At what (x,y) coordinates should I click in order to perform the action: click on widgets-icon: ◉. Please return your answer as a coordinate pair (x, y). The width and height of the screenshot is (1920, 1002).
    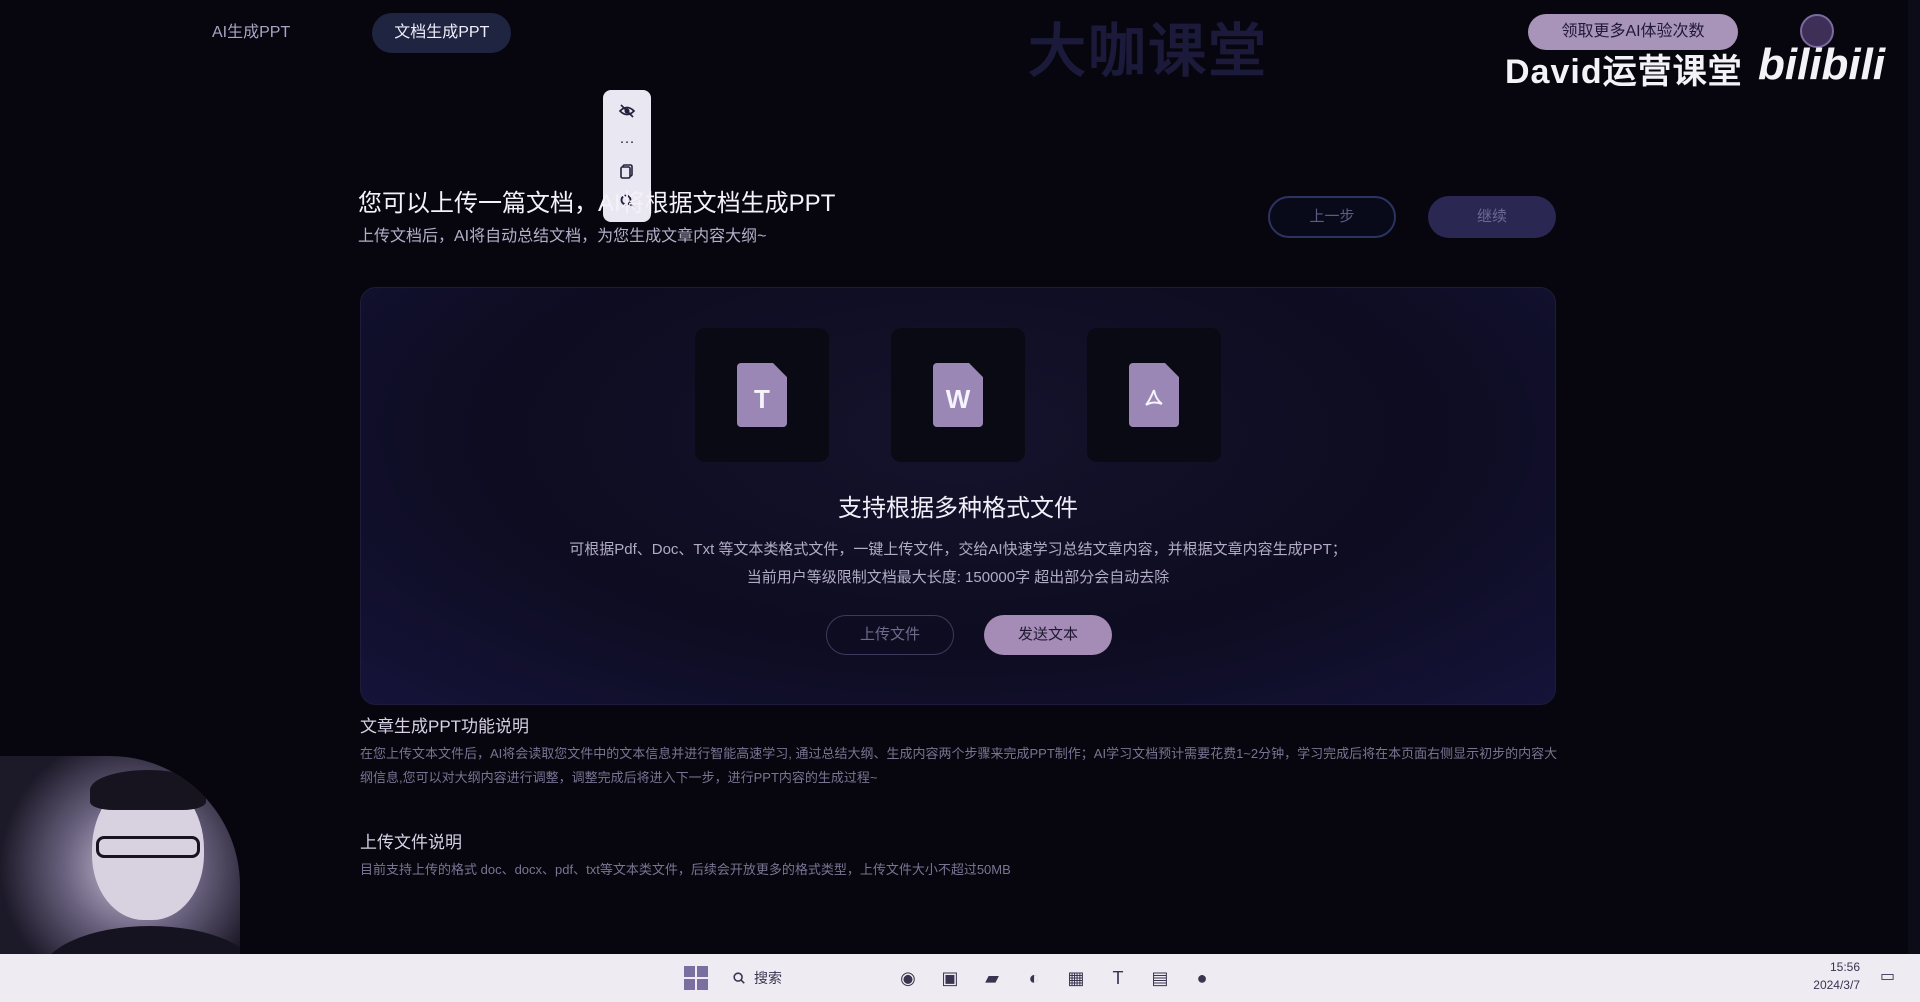
    Looking at the image, I should click on (908, 978).